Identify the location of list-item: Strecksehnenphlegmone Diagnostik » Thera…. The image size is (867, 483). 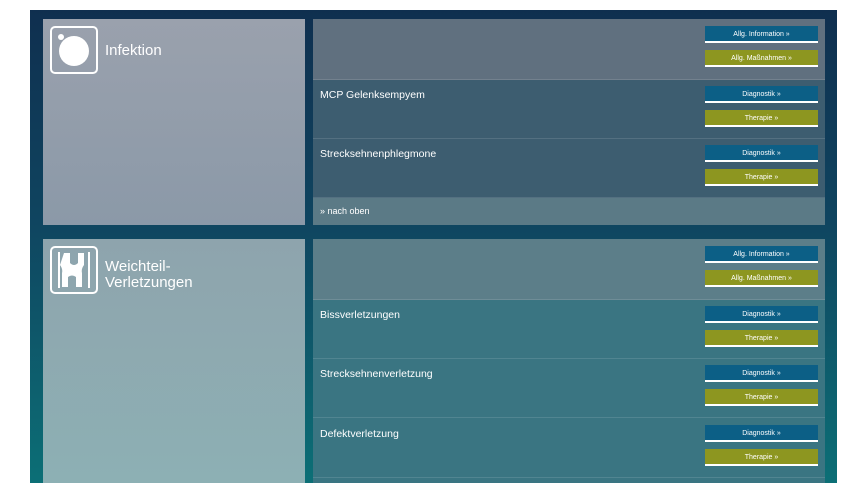
(569, 168).